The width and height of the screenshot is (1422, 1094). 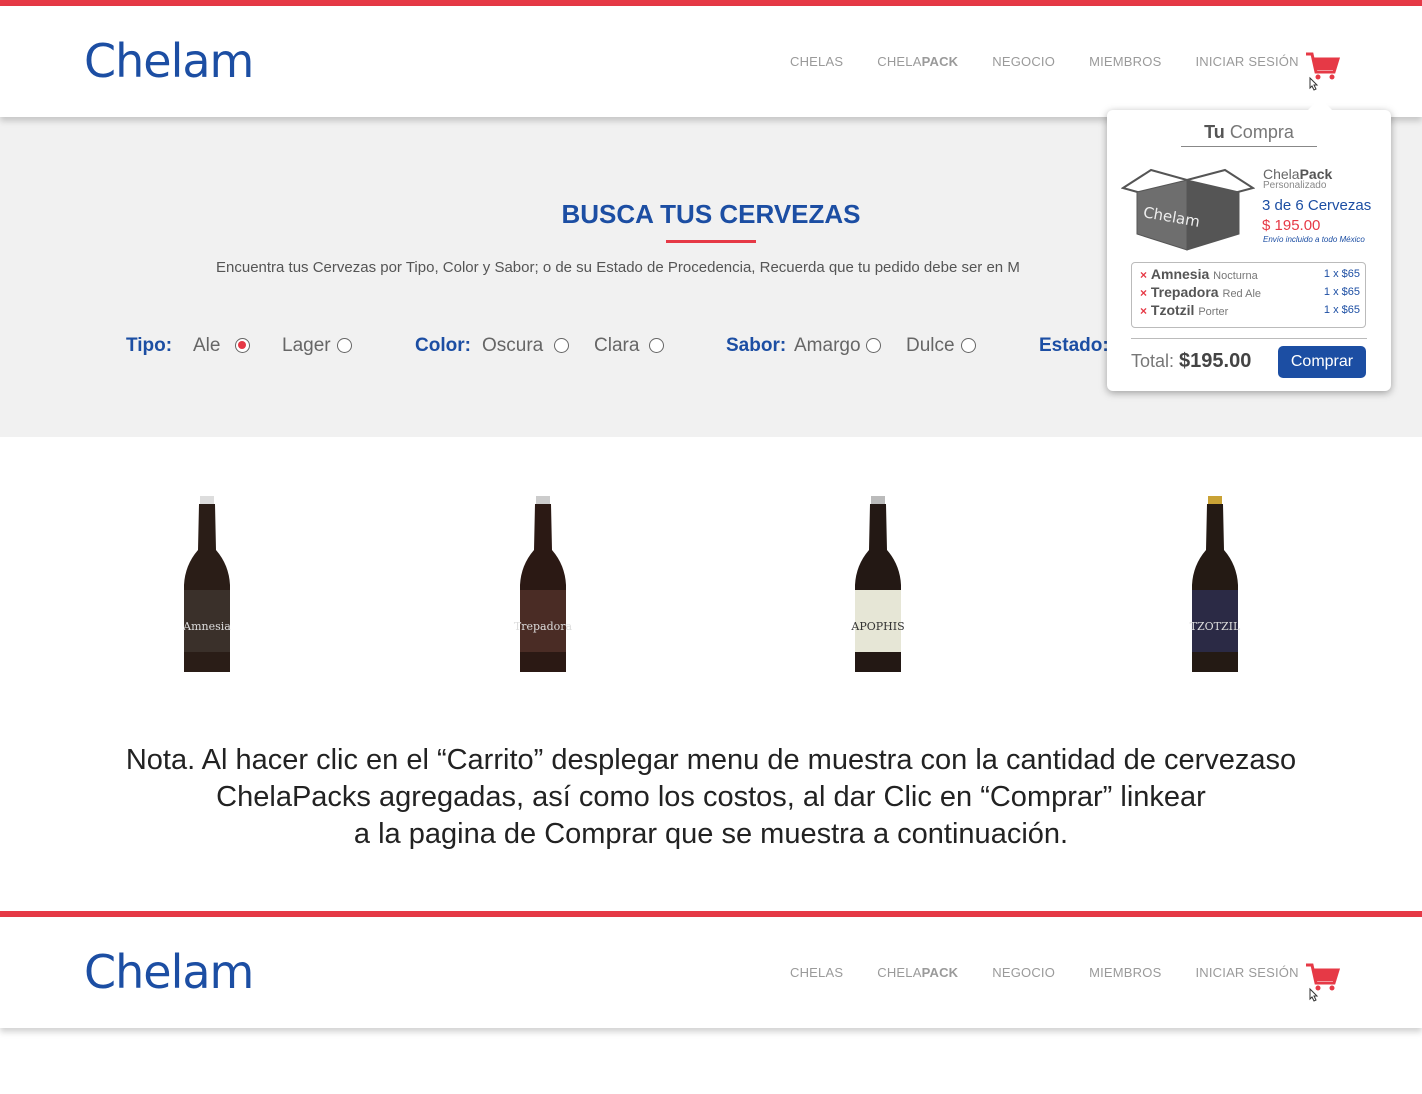 I want to click on nav-iniciar-sesion: INICIAR SESIÓN, so click(x=1246, y=61).